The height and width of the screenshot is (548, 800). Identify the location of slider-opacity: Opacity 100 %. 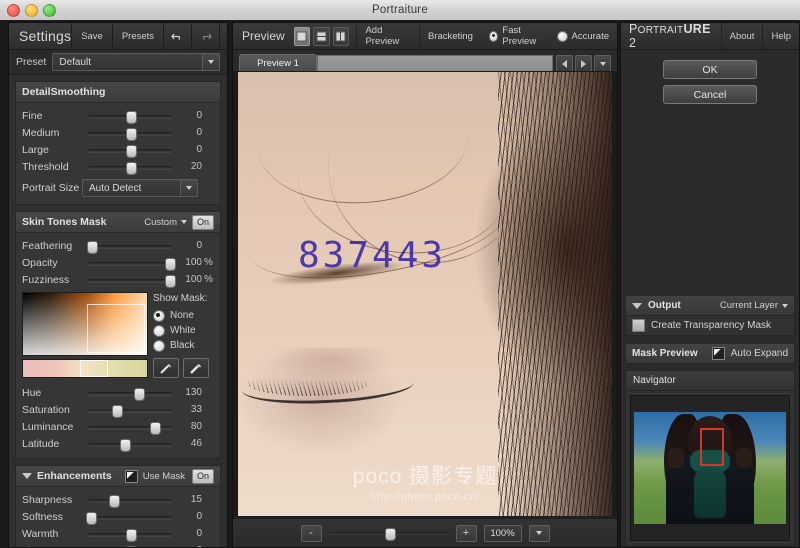
(118, 262).